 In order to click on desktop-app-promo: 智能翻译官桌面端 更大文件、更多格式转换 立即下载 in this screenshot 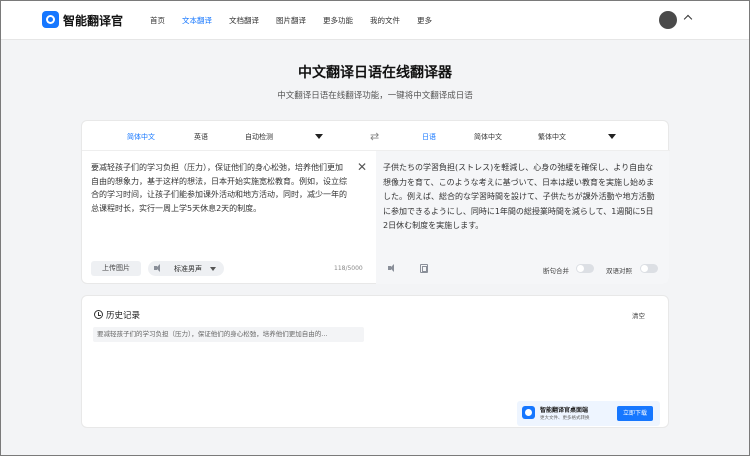, I will do `click(588, 413)`.